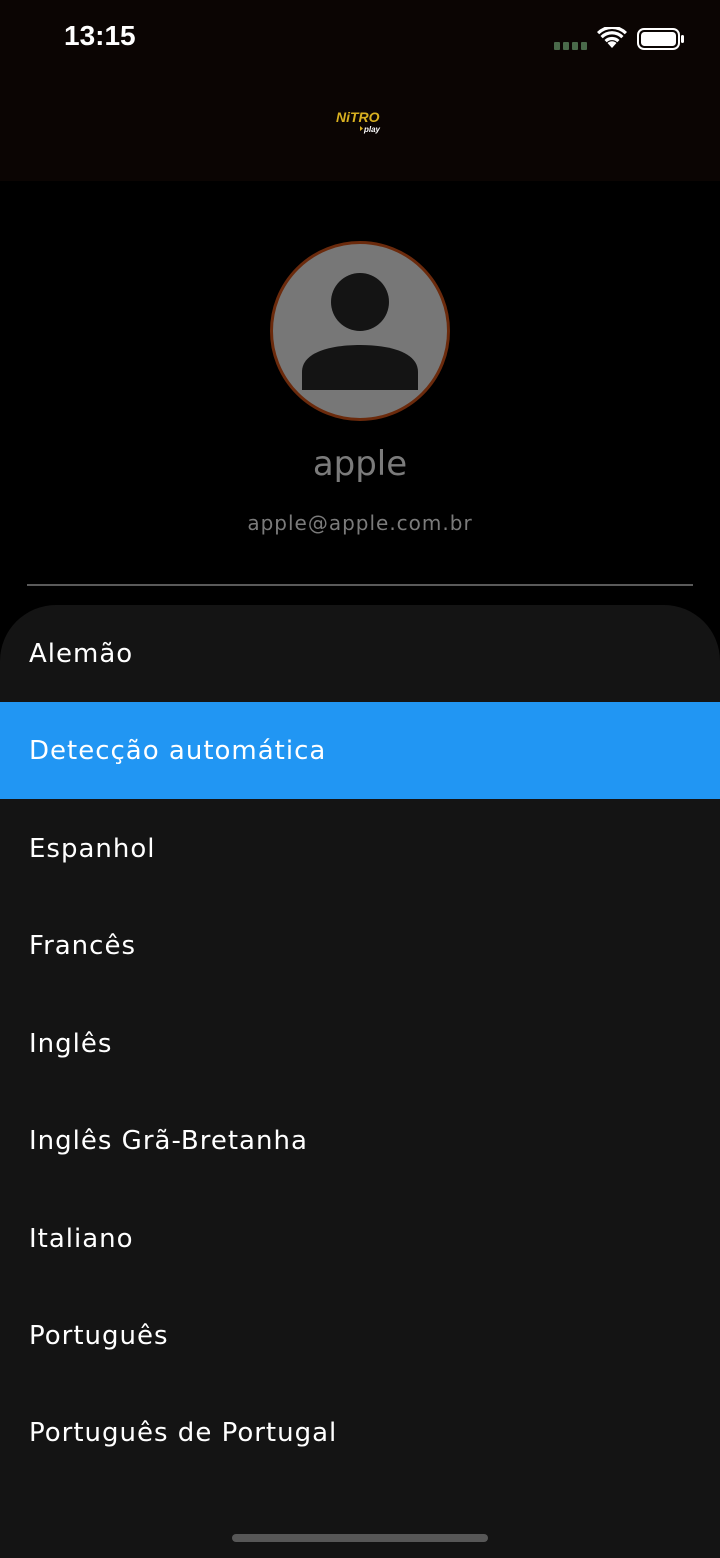  I want to click on language-item-alemao: Alemão, so click(360, 653).